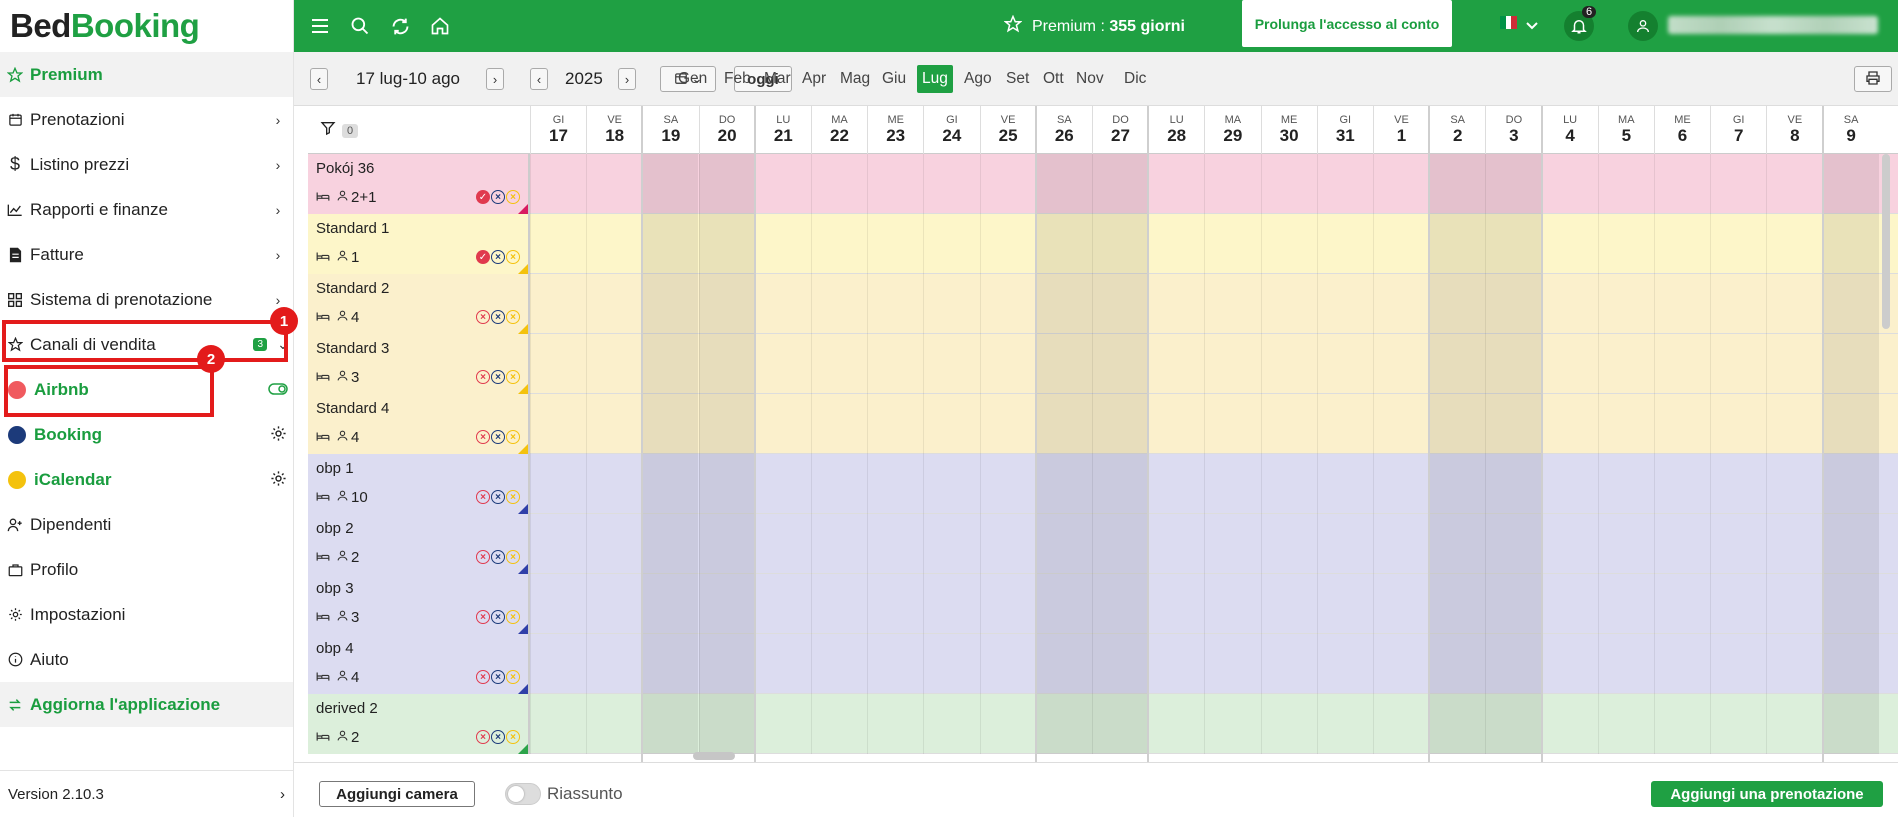 The width and height of the screenshot is (1898, 817). I want to click on summary-toggle, so click(523, 794).